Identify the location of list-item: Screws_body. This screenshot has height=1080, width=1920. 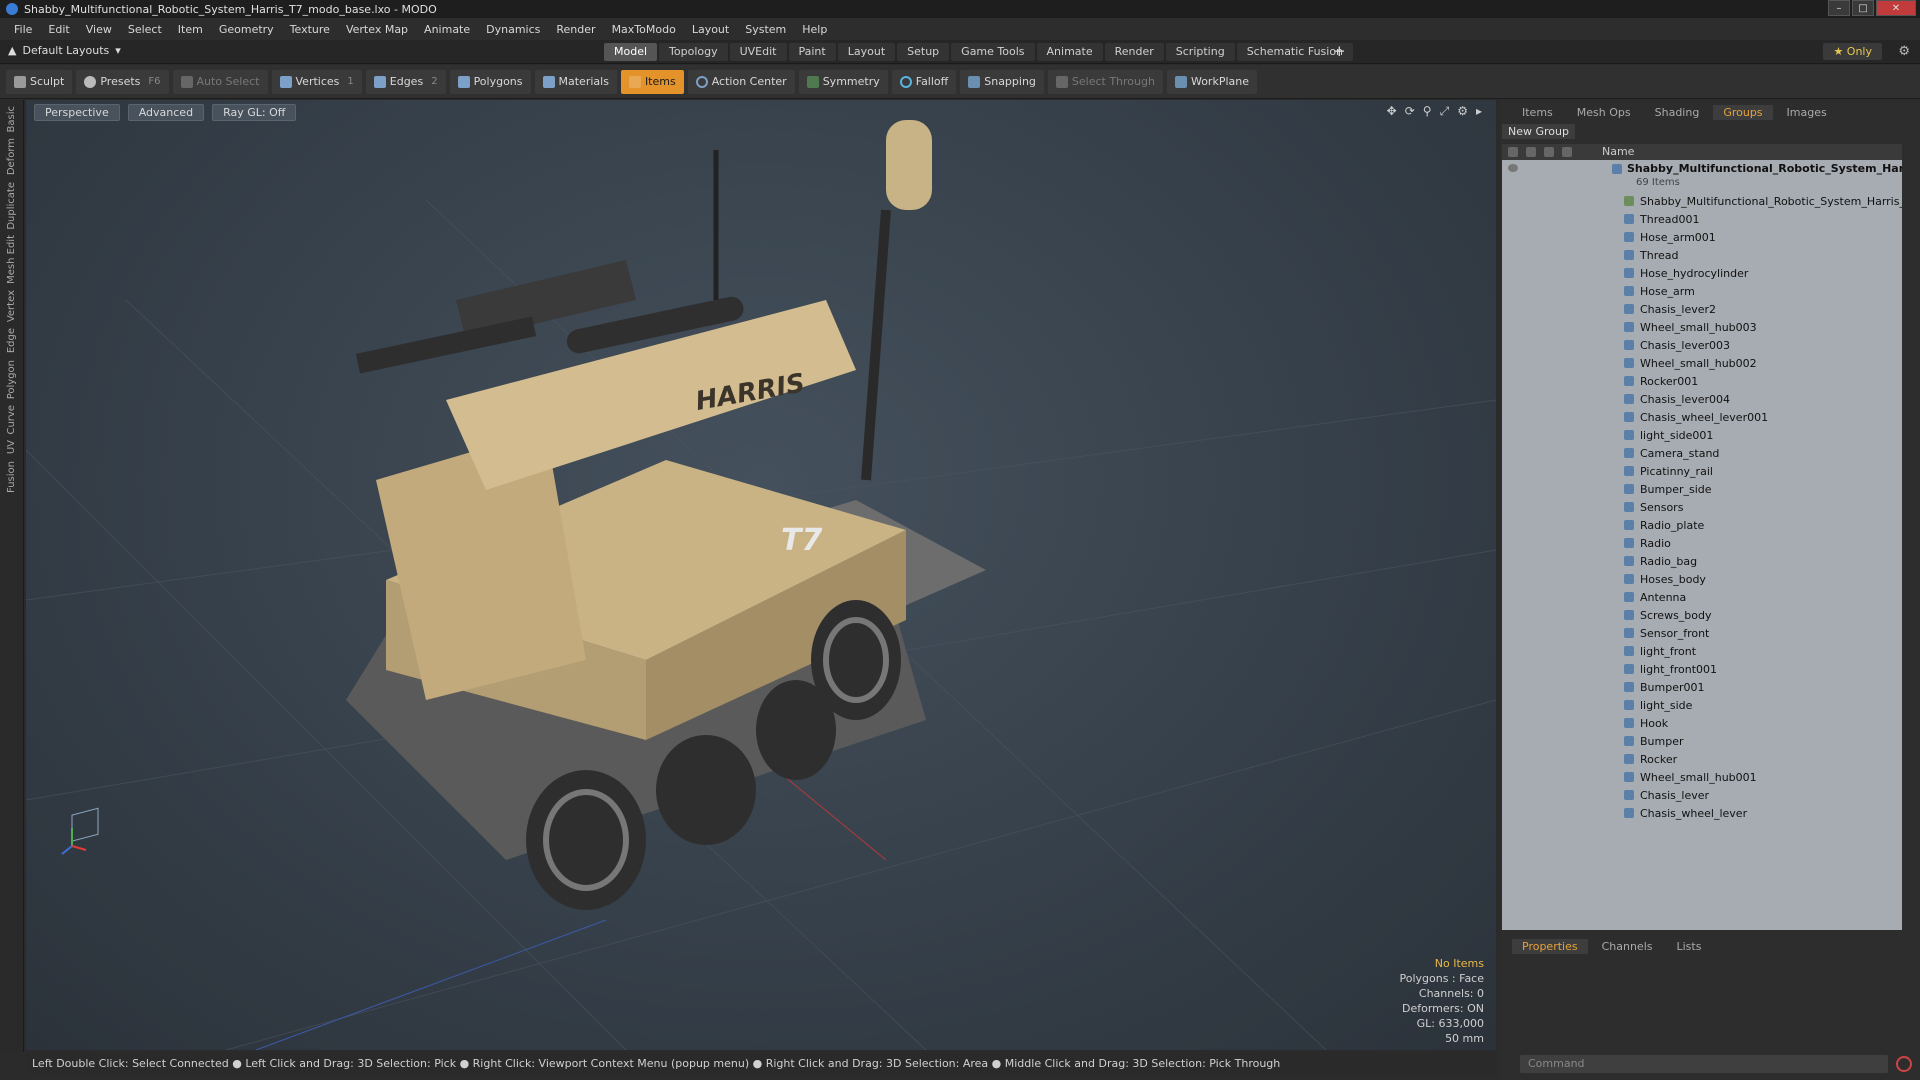
(1702, 615).